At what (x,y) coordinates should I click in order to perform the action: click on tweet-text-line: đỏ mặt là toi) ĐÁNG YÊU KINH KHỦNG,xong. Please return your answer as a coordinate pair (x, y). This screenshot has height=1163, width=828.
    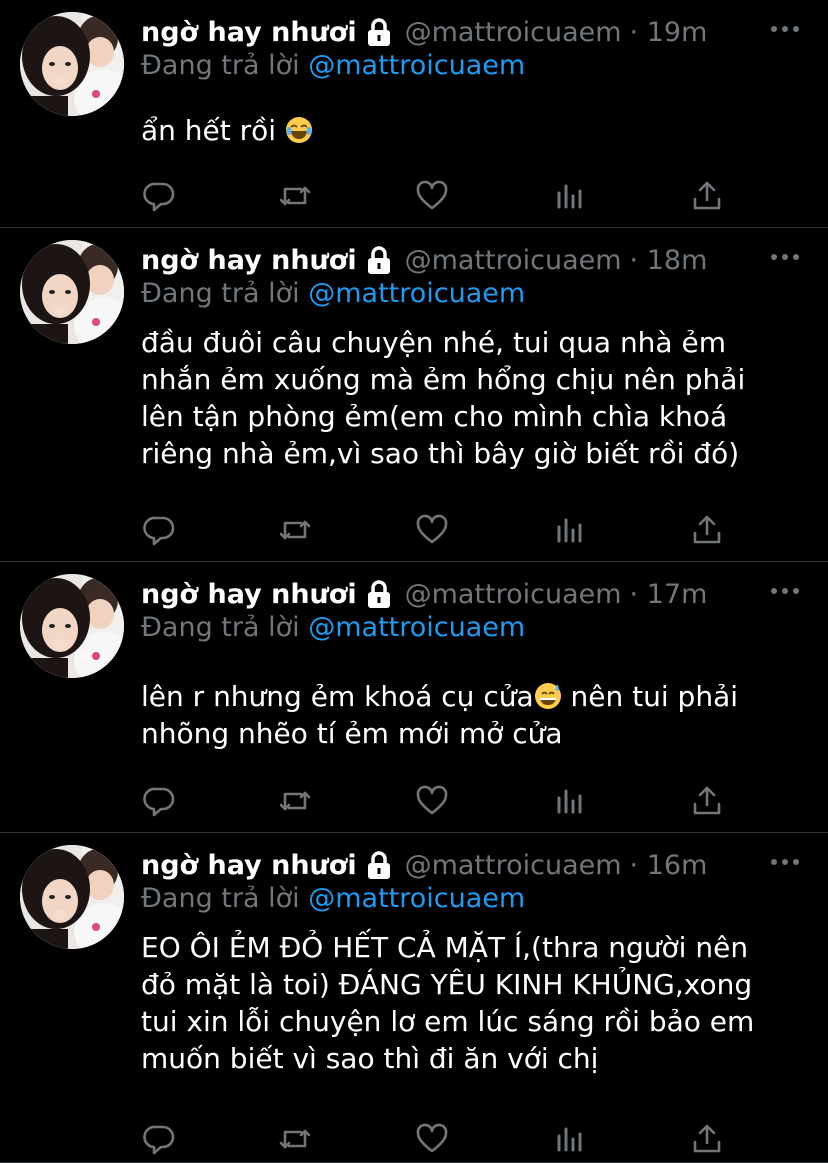
    Looking at the image, I should click on (466, 984).